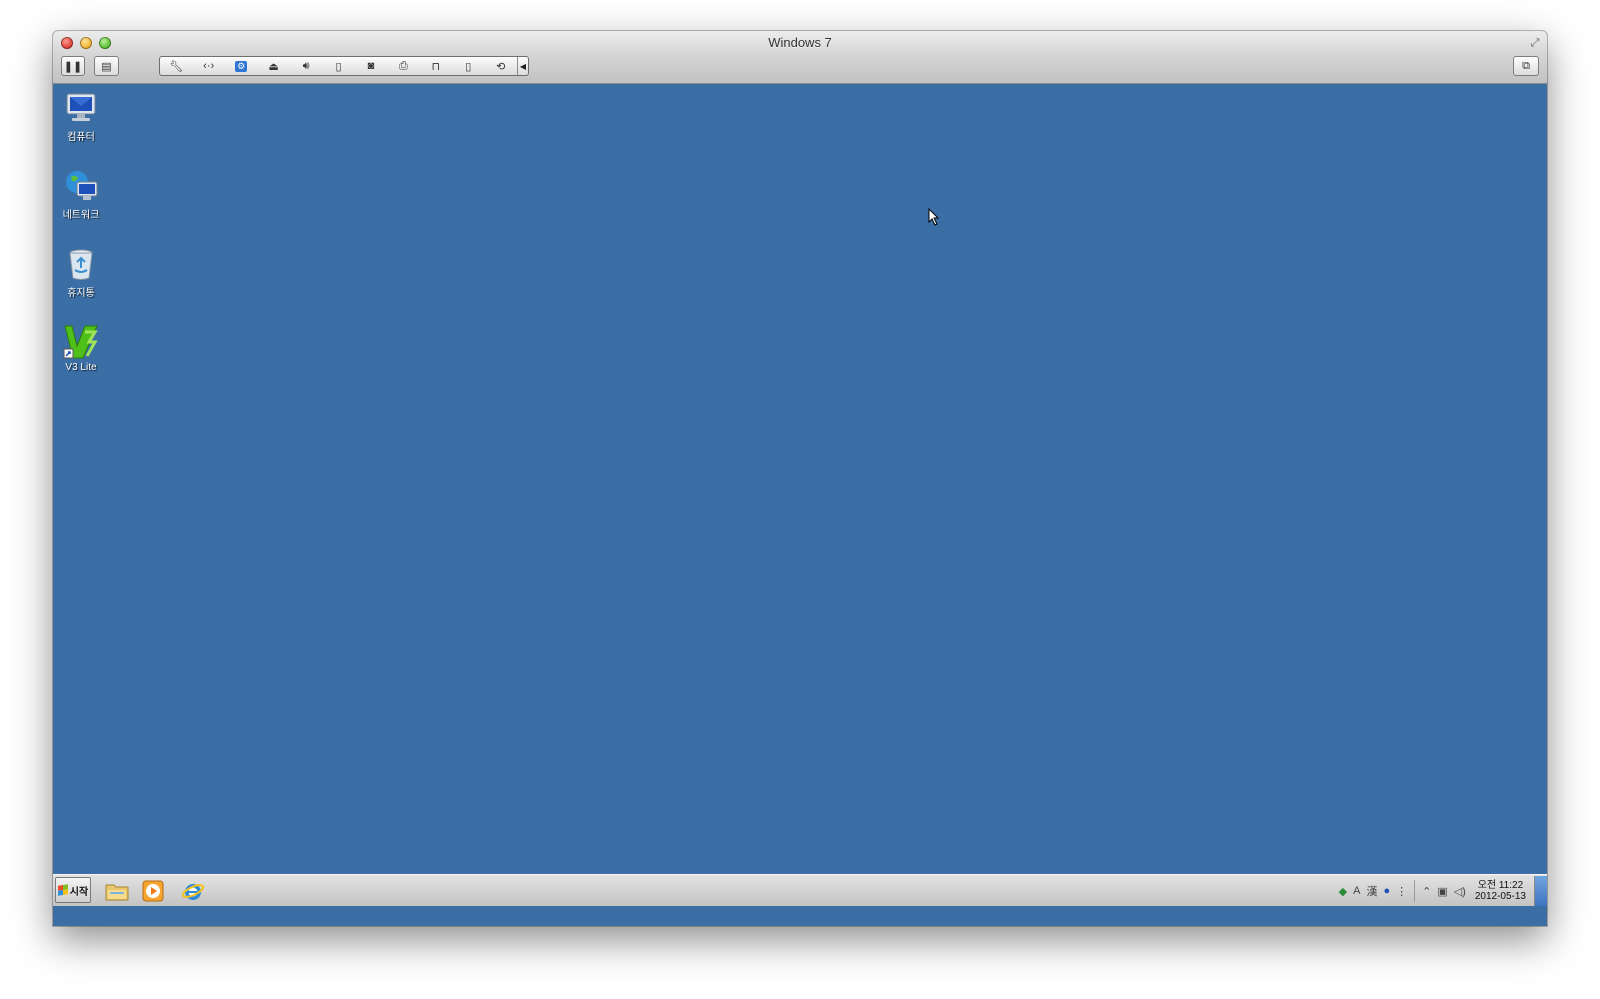  I want to click on mouse-icon: ⊓, so click(436, 66).